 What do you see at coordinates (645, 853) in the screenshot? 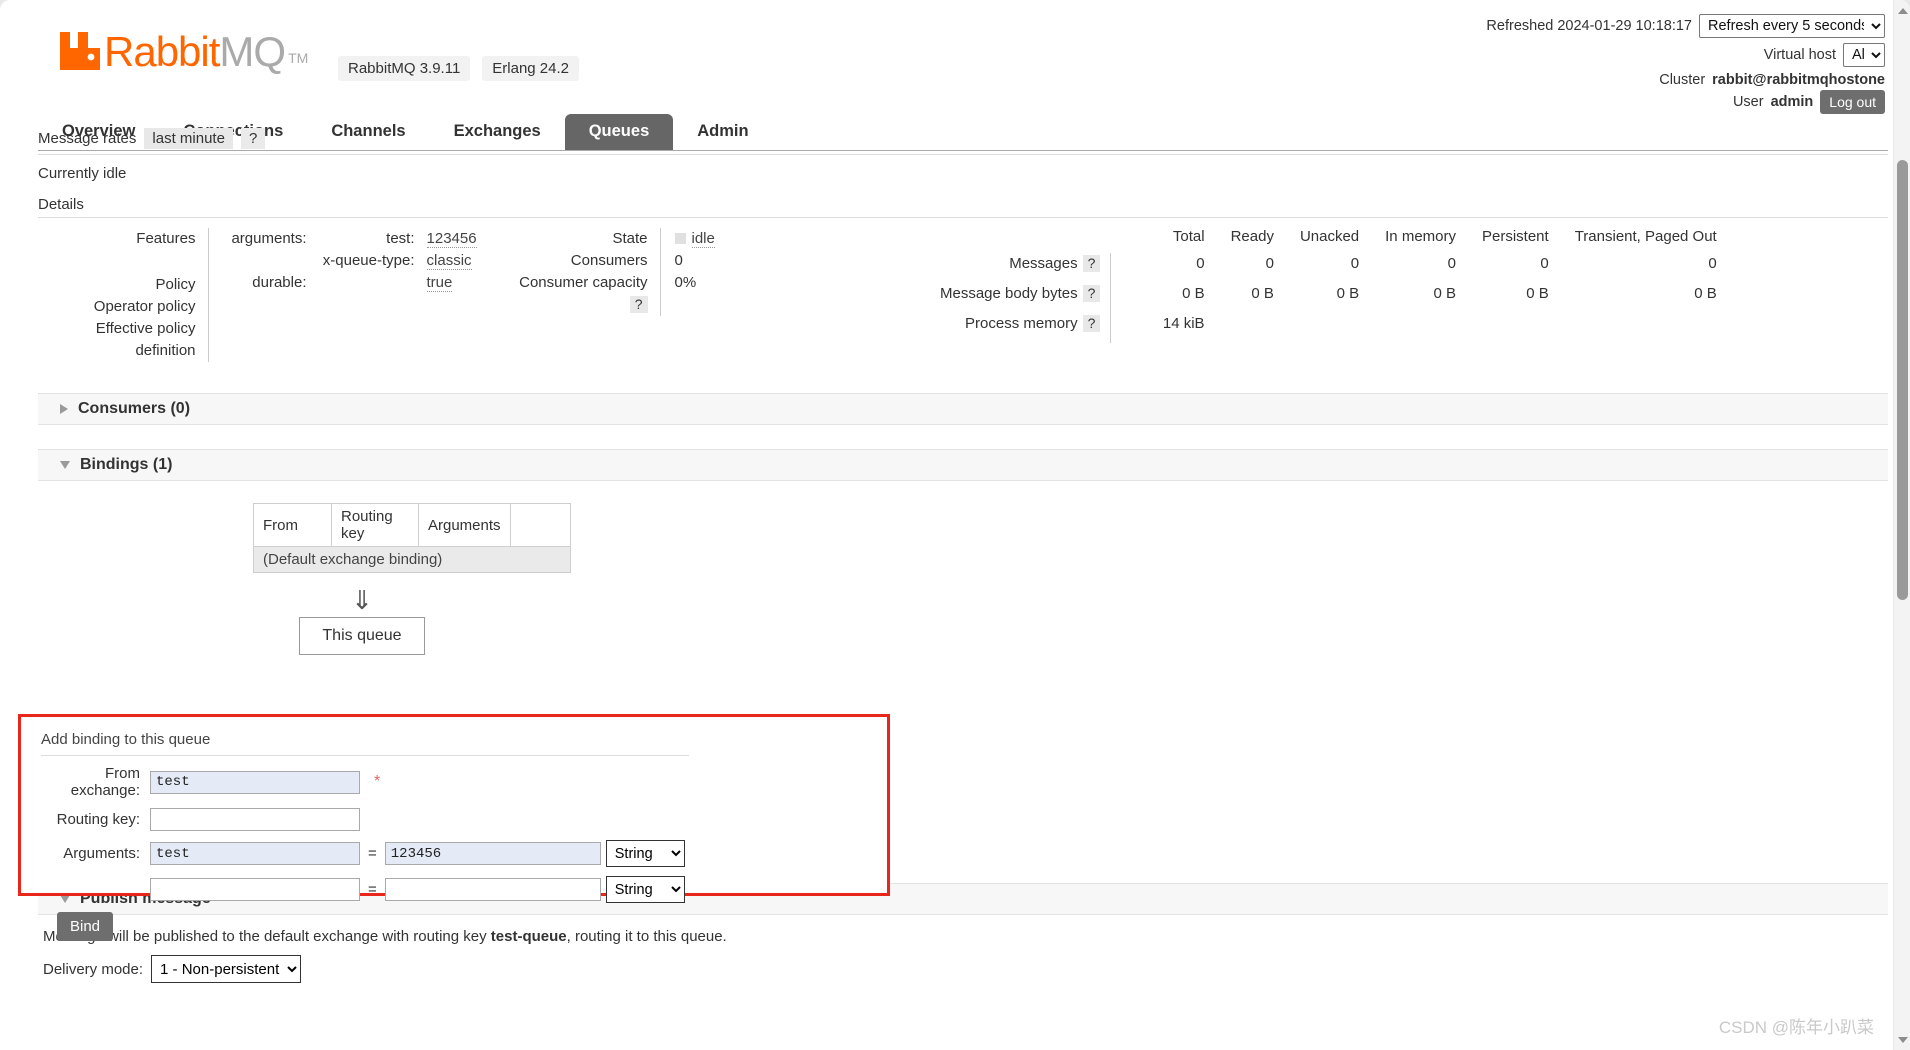
I see `argument-type-select-0: String` at bounding box center [645, 853].